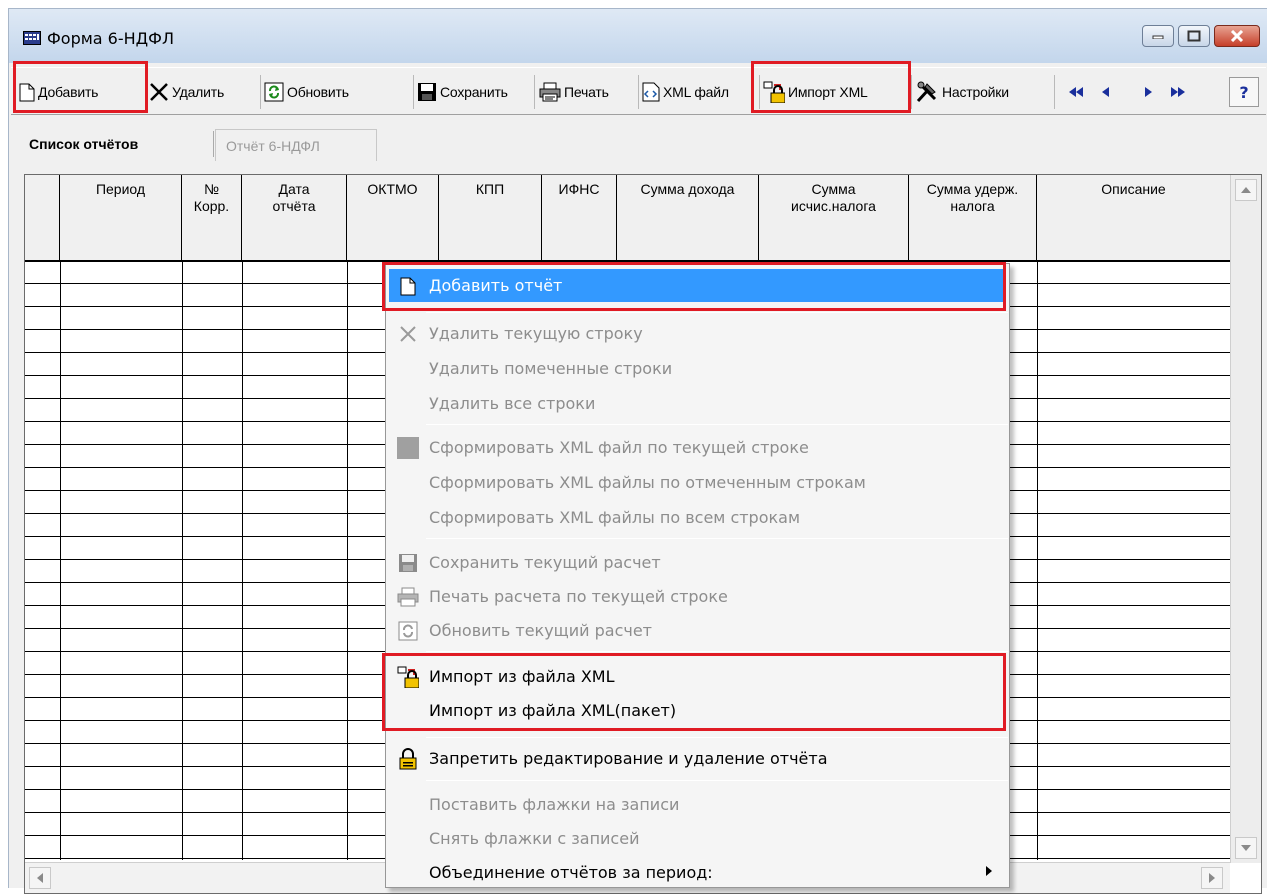 The width and height of the screenshot is (1267, 894). I want to click on right-arrow-icon, so click(1148, 92).